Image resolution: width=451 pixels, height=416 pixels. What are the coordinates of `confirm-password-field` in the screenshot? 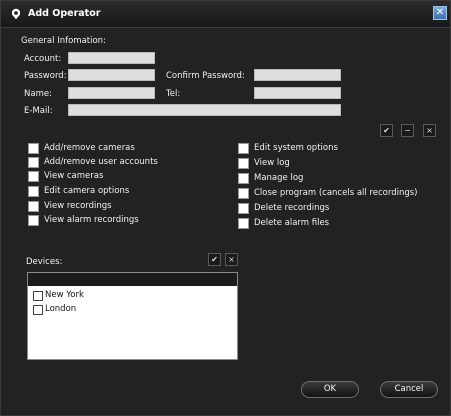 It's located at (297, 75).